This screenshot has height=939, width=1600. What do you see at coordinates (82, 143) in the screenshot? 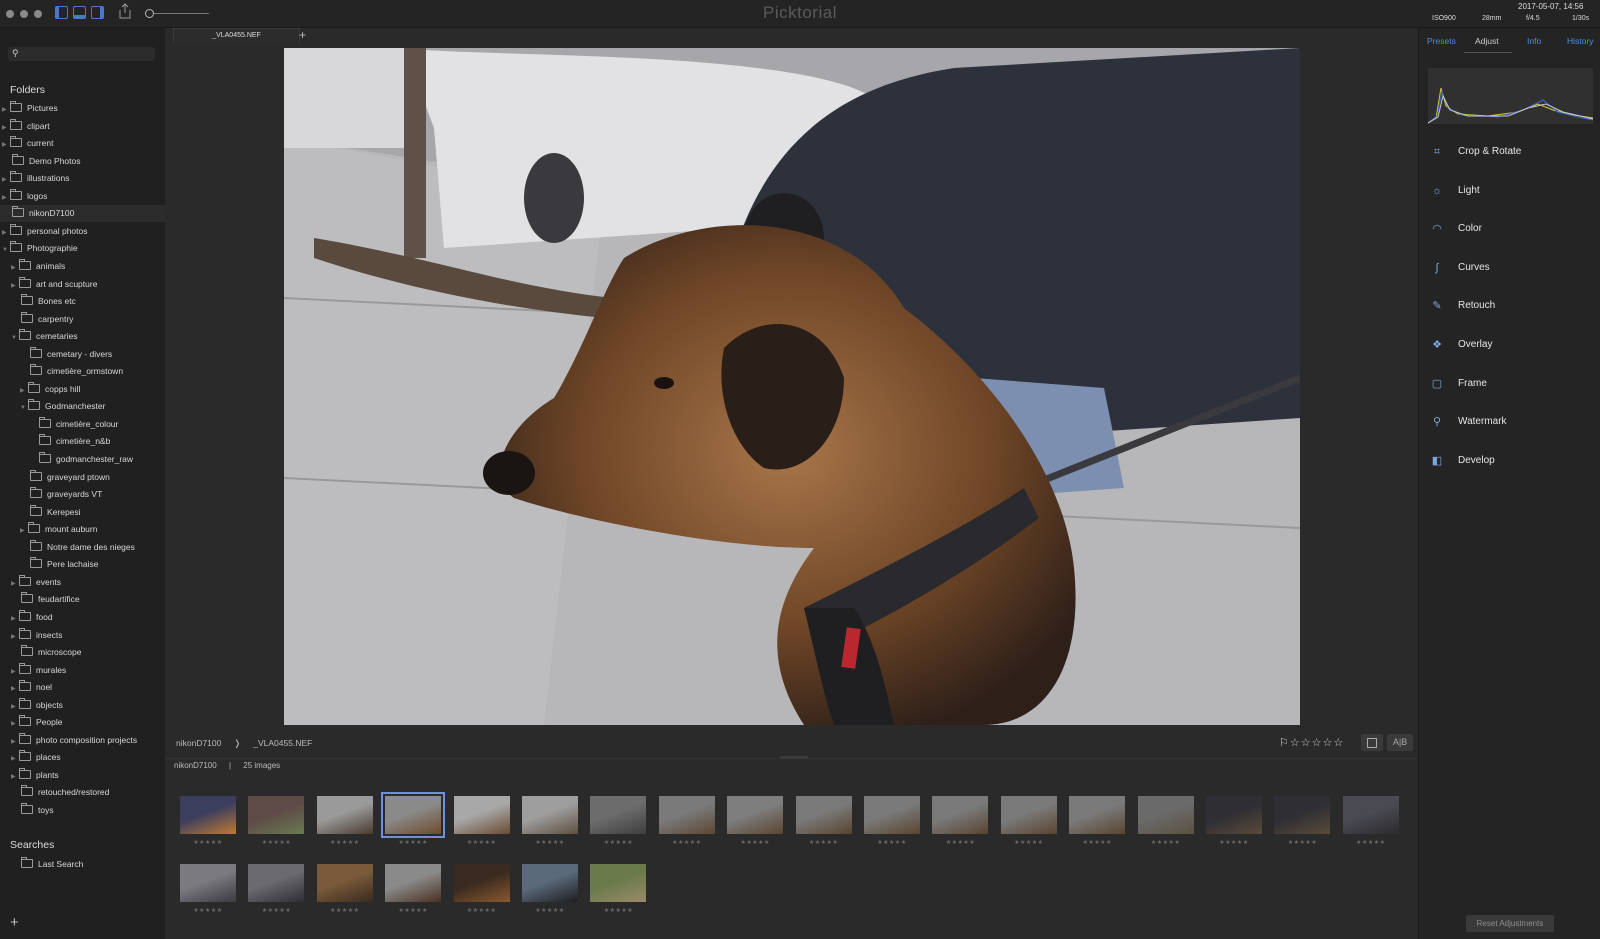
I see `folder-item: ▶ current` at bounding box center [82, 143].